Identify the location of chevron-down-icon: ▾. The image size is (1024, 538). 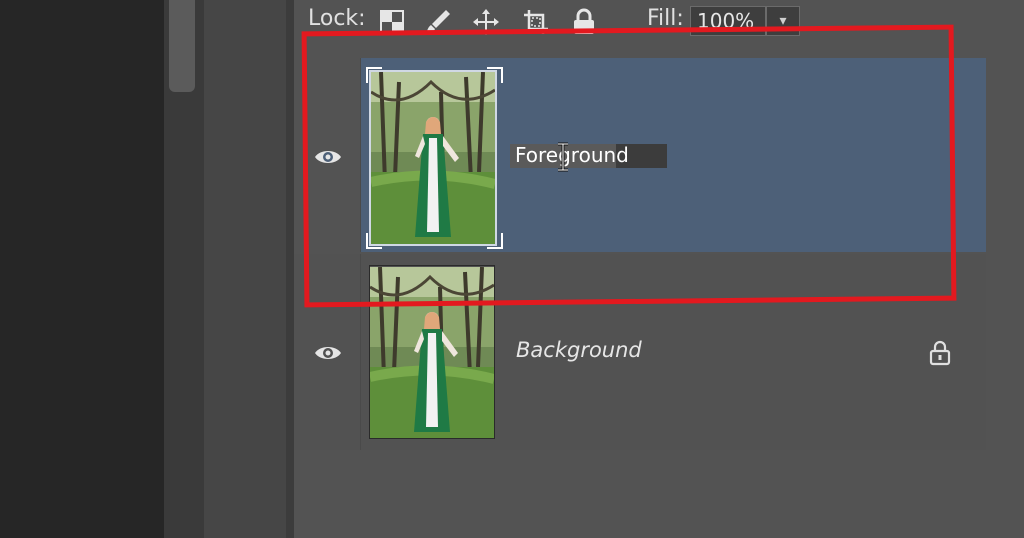
(783, 21).